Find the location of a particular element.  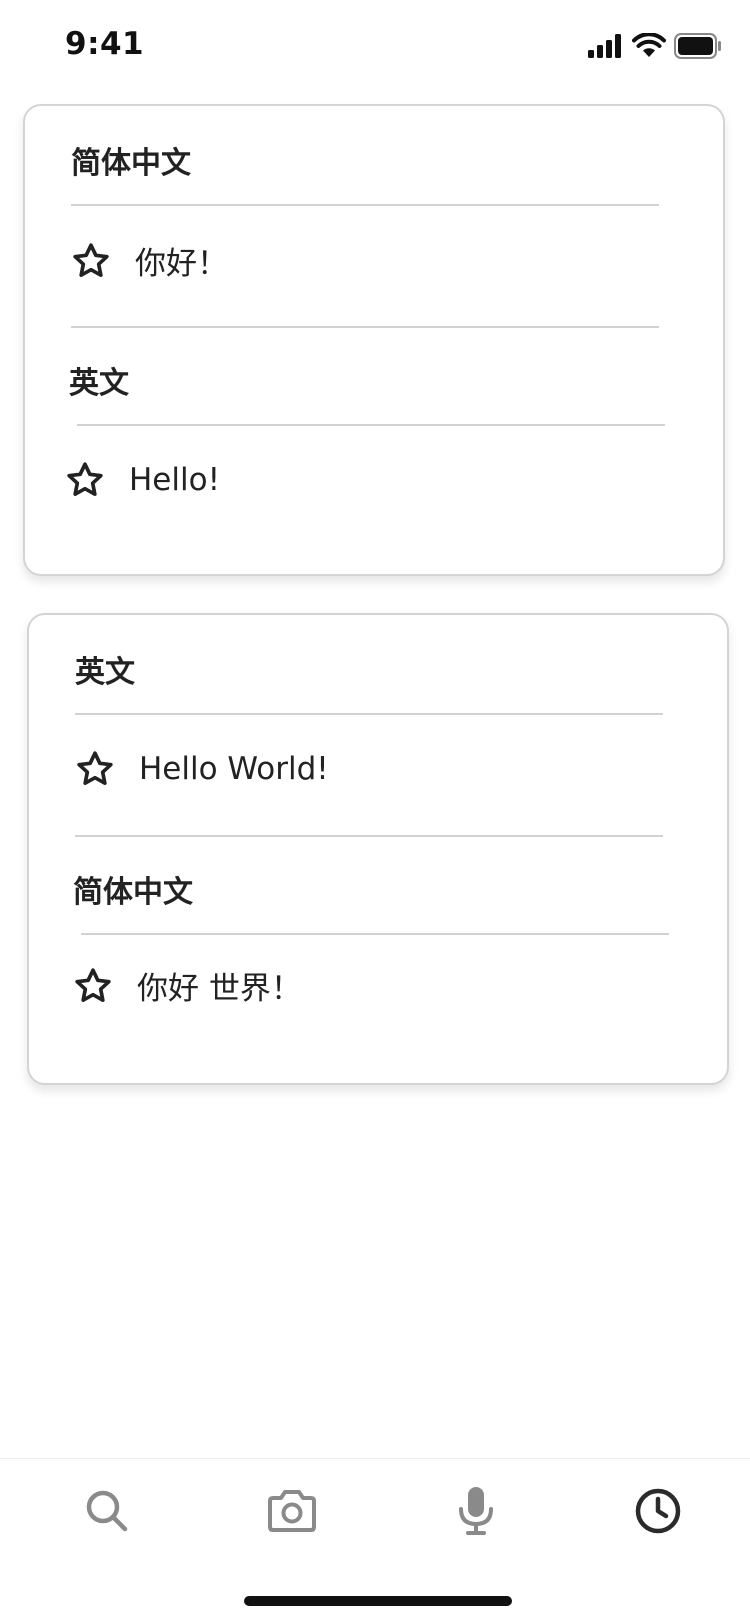

battery-icon is located at coordinates (697, 46).